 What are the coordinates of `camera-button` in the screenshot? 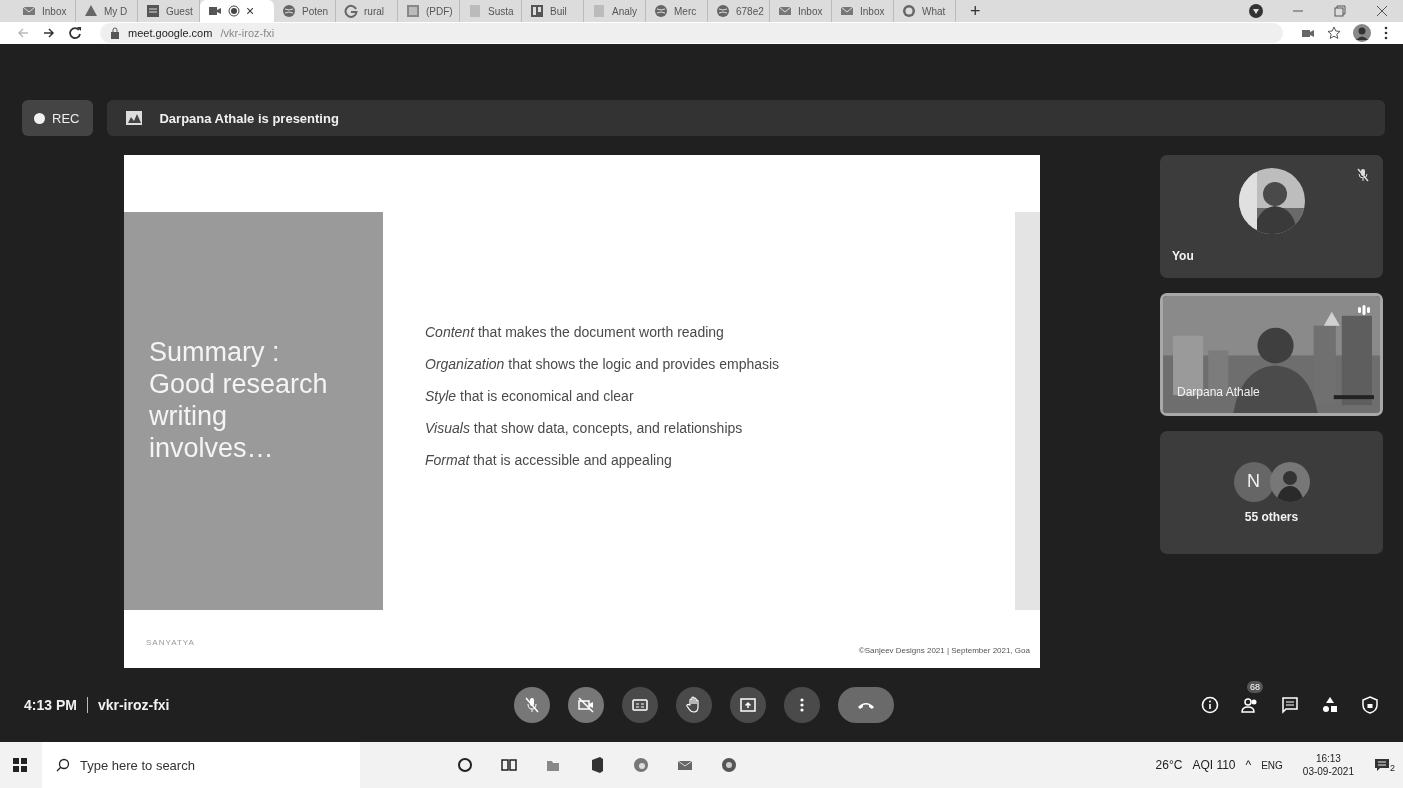 It's located at (586, 705).